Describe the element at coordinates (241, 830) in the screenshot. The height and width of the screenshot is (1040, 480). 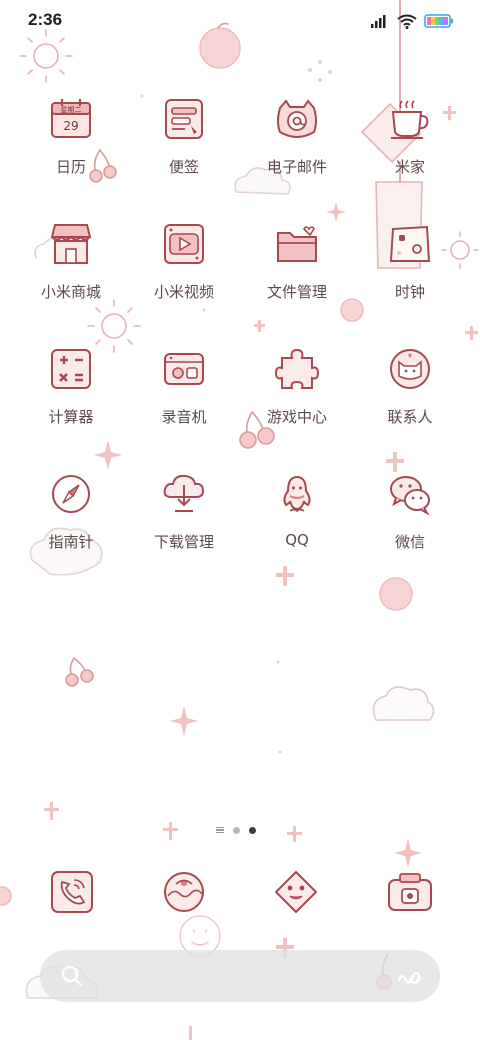
I see `page-indicator` at that location.